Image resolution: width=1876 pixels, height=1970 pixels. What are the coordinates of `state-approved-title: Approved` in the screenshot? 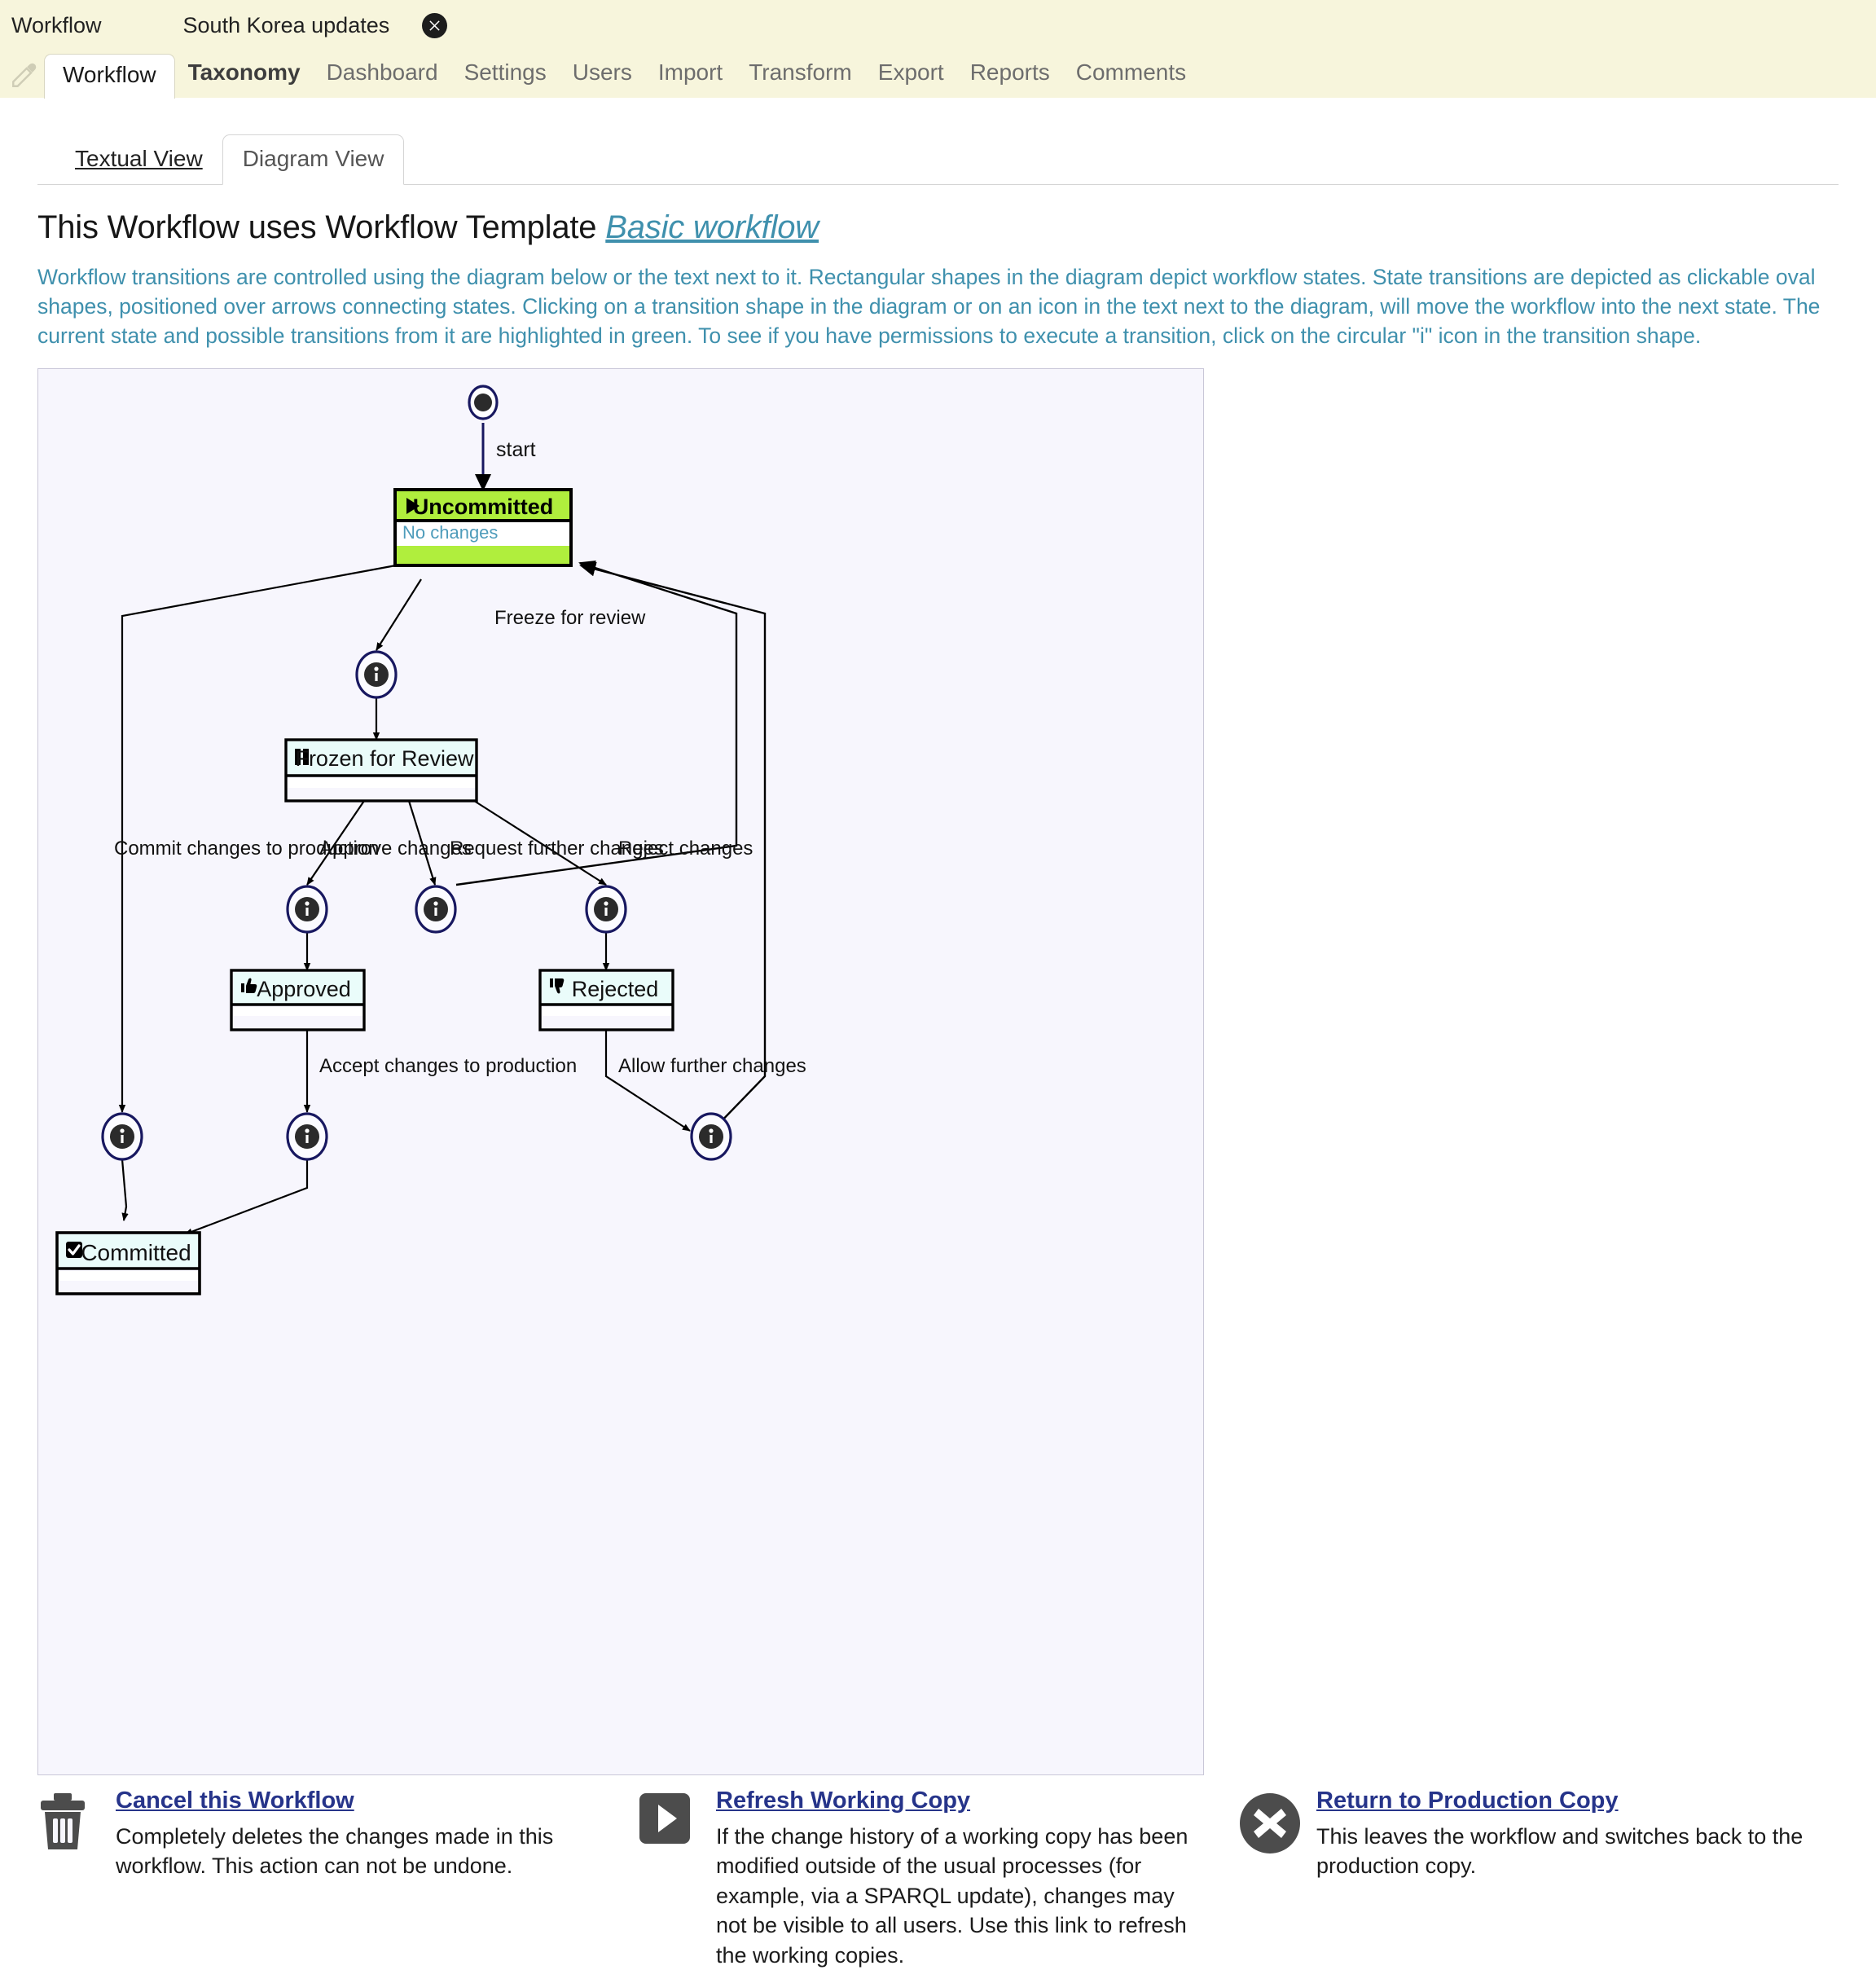 It's located at (304, 989).